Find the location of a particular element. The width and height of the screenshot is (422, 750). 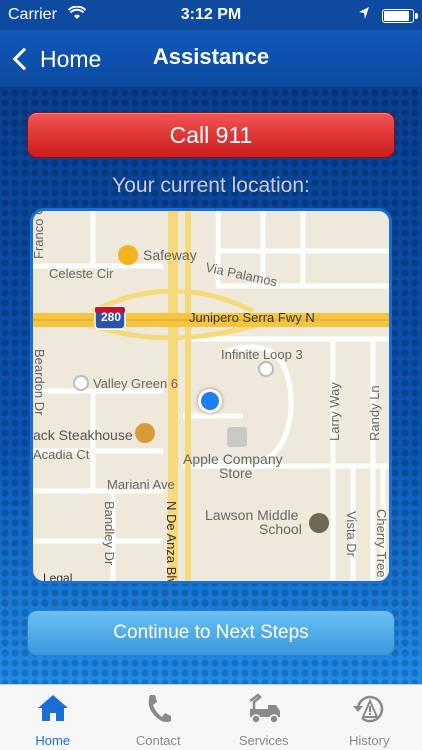

phone-icon is located at coordinates (158, 711).